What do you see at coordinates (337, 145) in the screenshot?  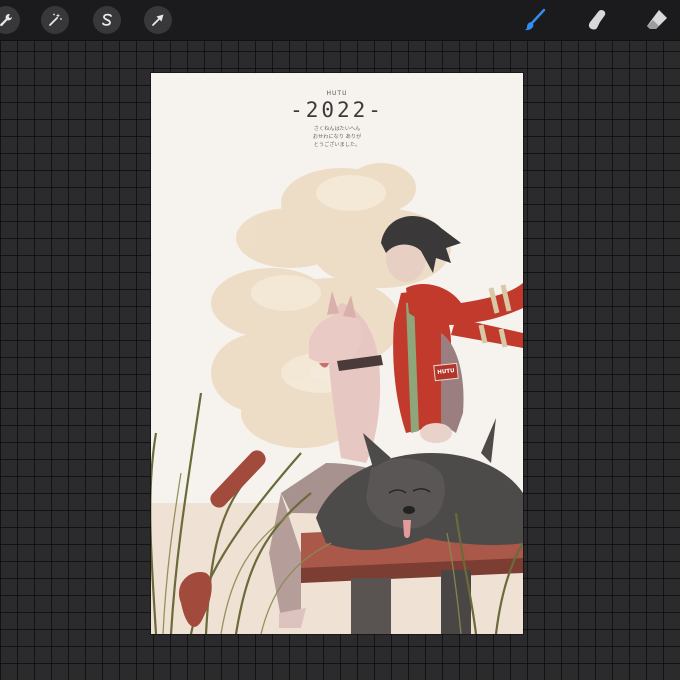 I see `greeting-line: とうございました。` at bounding box center [337, 145].